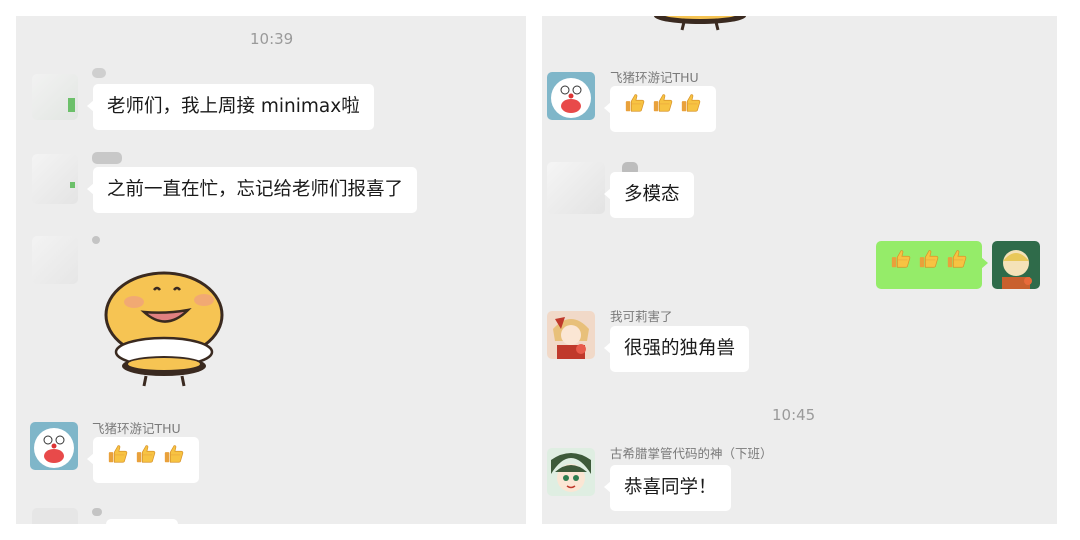 The width and height of the screenshot is (1080, 540). I want to click on message-bubble: 之前一直在忙，忘记给老师们报喜了, so click(252, 190).